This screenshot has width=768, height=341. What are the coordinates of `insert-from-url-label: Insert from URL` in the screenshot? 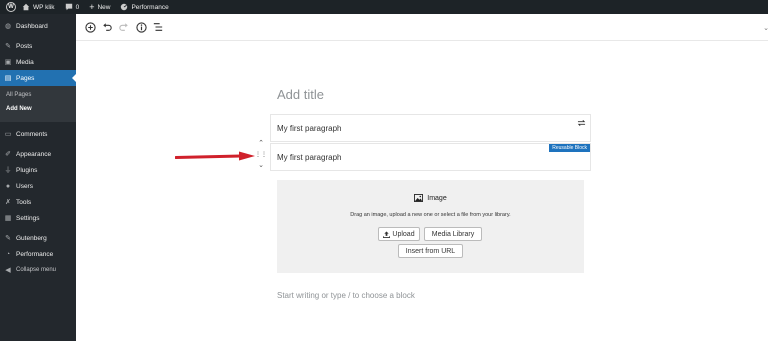 It's located at (430, 251).